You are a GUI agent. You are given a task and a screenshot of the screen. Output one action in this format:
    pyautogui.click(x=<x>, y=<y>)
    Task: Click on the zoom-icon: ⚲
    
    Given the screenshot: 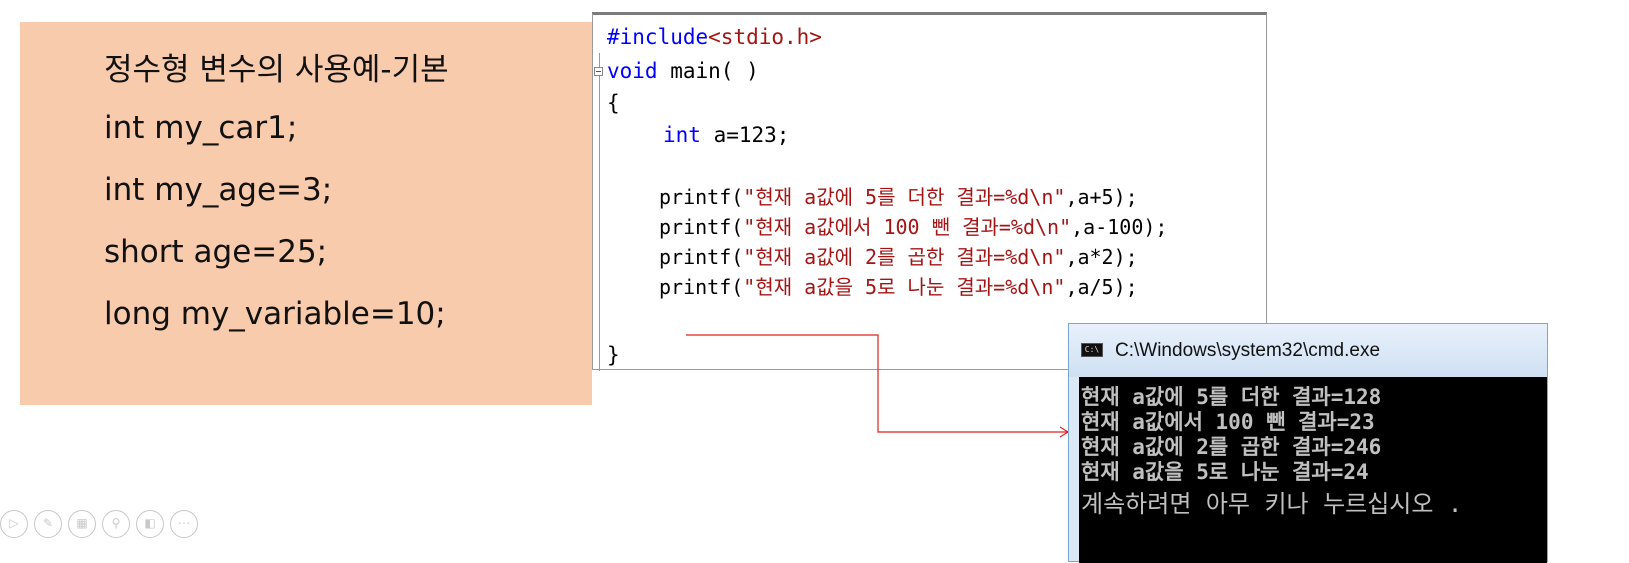 What is the action you would take?
    pyautogui.click(x=116, y=524)
    